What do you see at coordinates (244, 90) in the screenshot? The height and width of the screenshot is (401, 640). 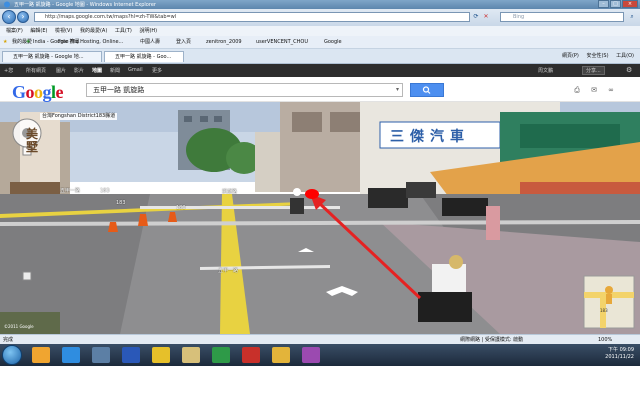 I see `maps-search-input: 五甲一路 凱旋路 ▾` at bounding box center [244, 90].